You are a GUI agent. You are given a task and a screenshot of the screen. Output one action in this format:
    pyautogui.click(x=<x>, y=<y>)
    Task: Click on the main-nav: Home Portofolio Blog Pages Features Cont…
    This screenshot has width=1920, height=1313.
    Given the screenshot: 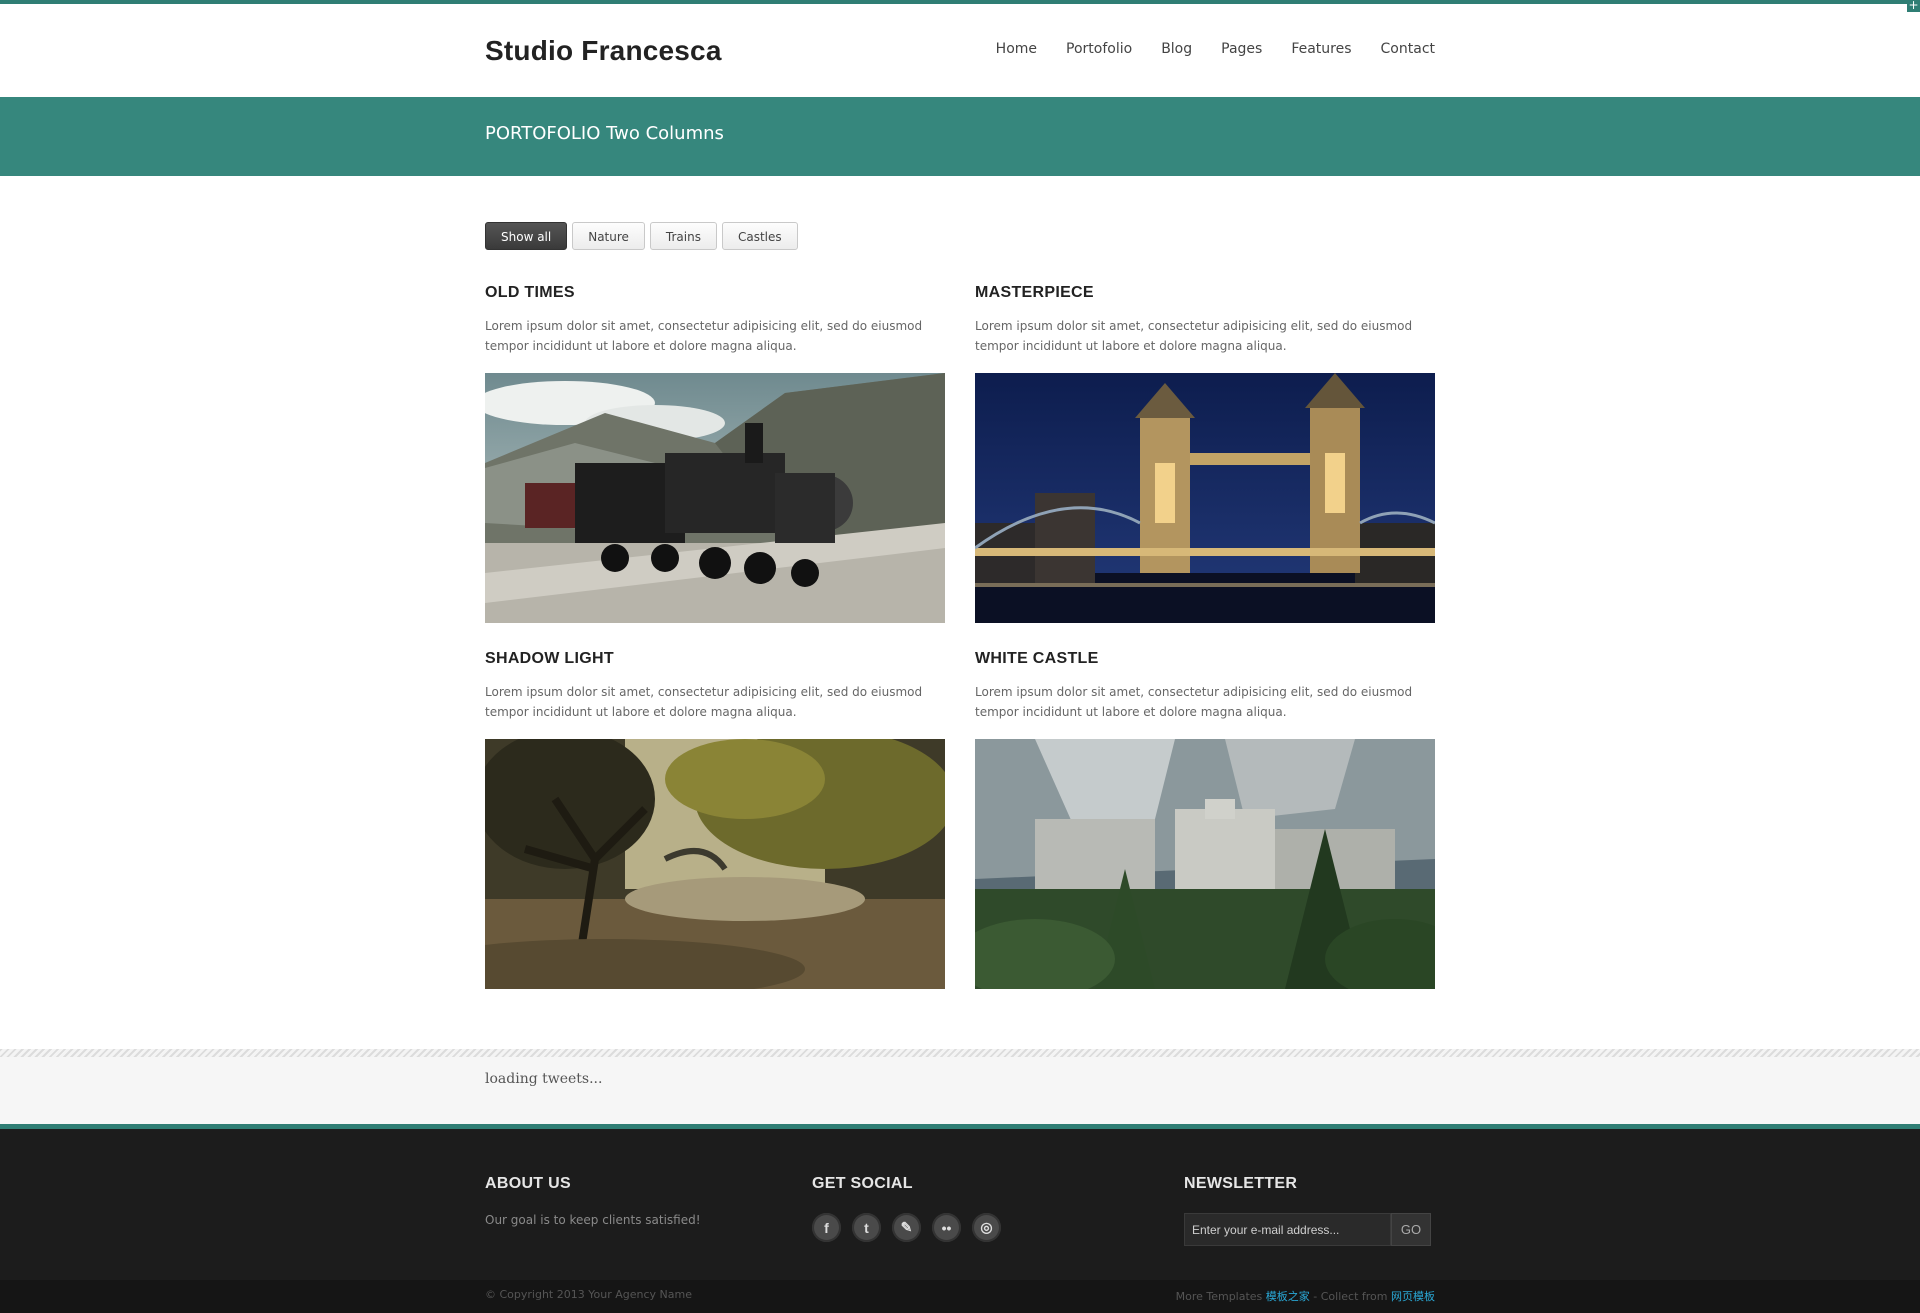 What is the action you would take?
    pyautogui.click(x=1201, y=49)
    